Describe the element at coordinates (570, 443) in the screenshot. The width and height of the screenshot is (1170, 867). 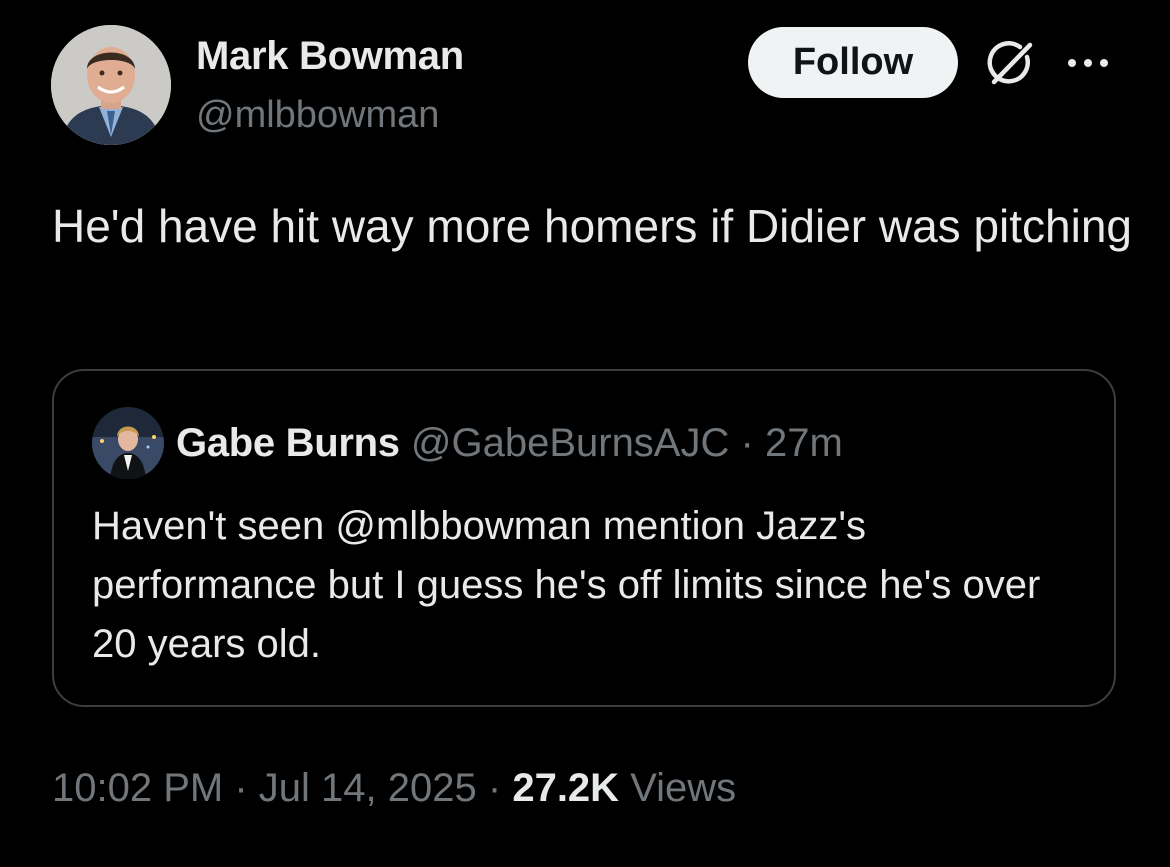
I see `quote-author-handle: @GabeBurnsAJC` at that location.